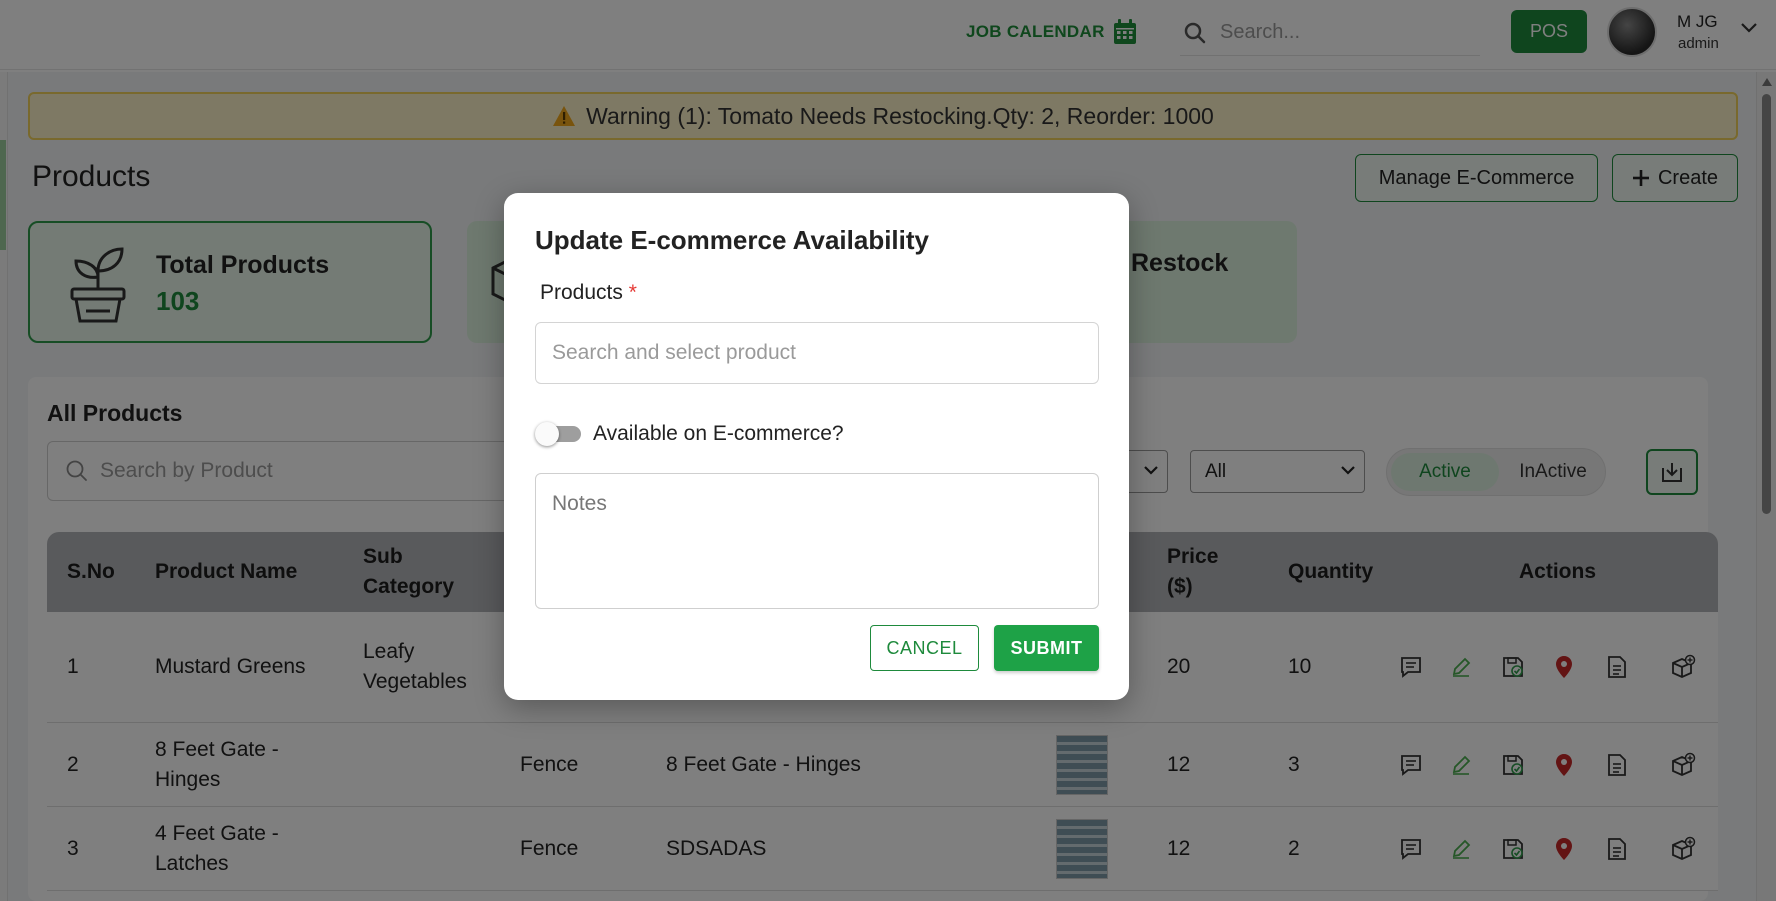  Describe the element at coordinates (732, 240) in the screenshot. I see `dialog-title: Update E-commerce Availability` at that location.